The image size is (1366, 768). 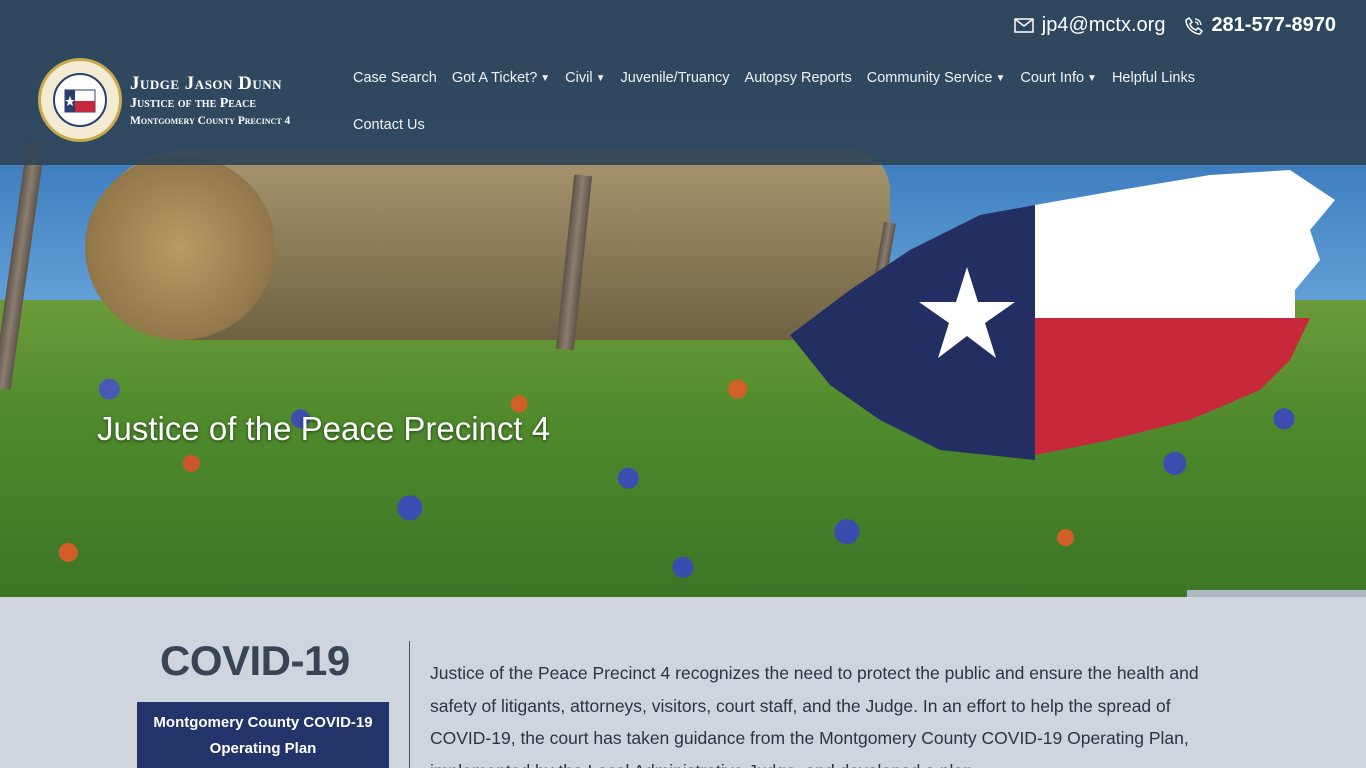 What do you see at coordinates (1276, 593) in the screenshot?
I see `hero-corner-bar` at bounding box center [1276, 593].